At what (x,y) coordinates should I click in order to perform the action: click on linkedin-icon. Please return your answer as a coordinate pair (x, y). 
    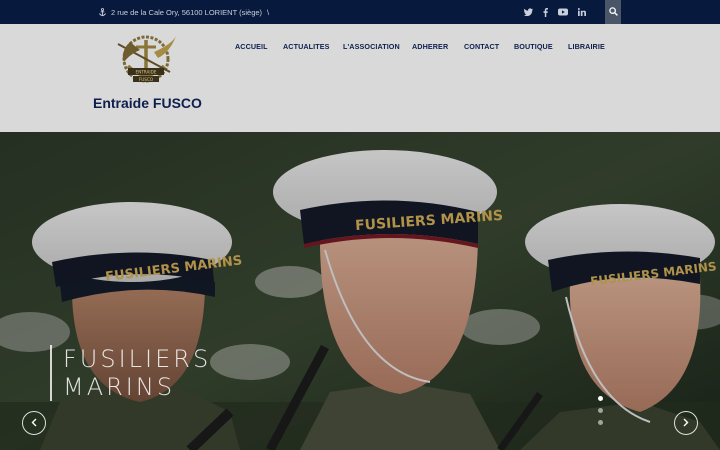
    Looking at the image, I should click on (582, 12).